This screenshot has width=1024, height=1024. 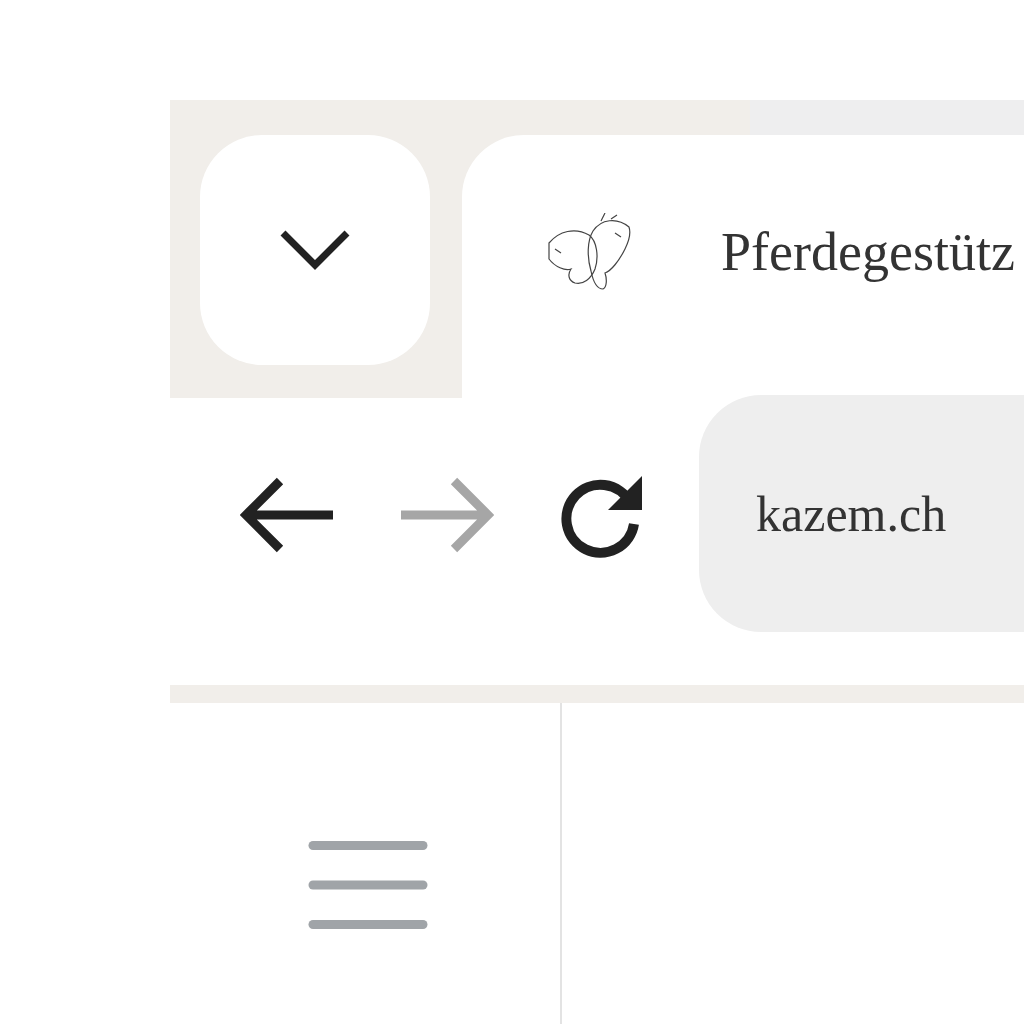 What do you see at coordinates (287, 515) in the screenshot?
I see `back-arrow-icon` at bounding box center [287, 515].